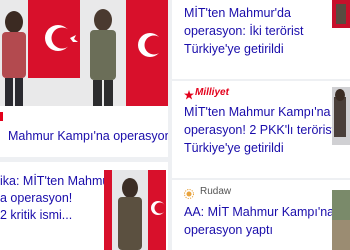  Describe the element at coordinates (237, 13) in the screenshot. I see `headline-line-1: MİT'ten Mahmur'da` at that location.